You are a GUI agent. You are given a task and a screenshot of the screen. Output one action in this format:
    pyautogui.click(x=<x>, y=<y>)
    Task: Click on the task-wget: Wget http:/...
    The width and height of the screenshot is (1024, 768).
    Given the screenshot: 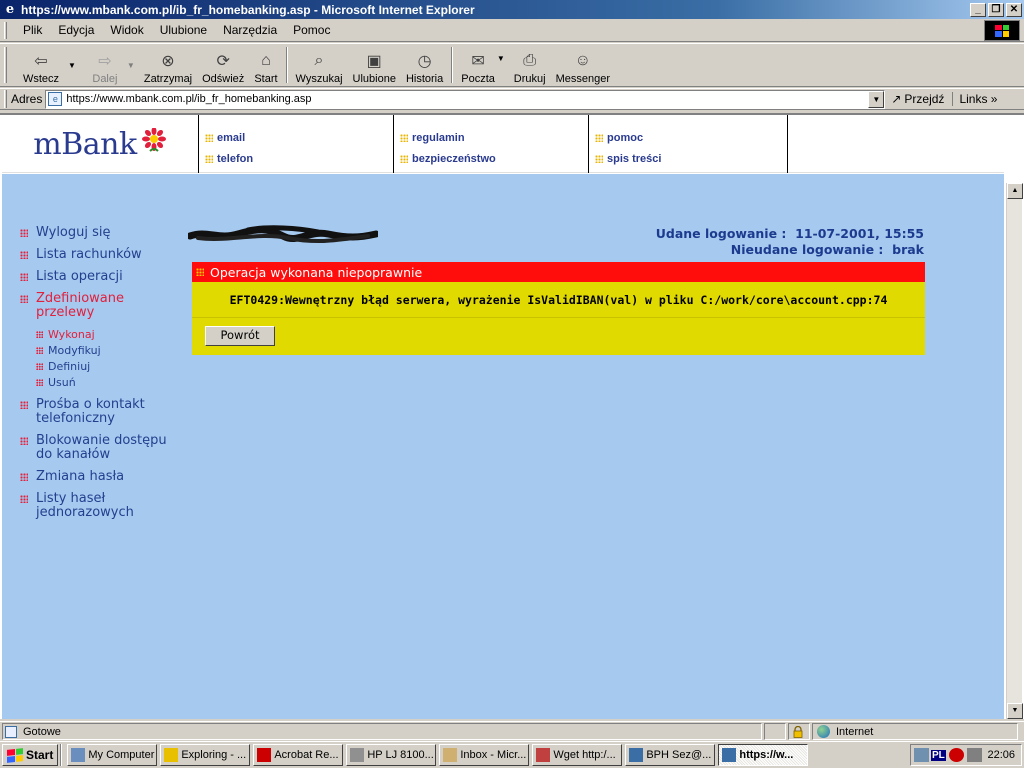 What is the action you would take?
    pyautogui.click(x=577, y=755)
    